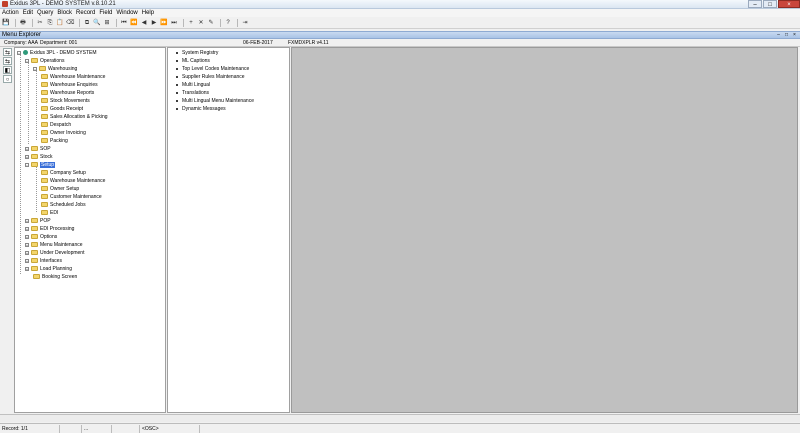 The width and height of the screenshot is (800, 433). I want to click on tree-node: + Options, so click(41, 236).